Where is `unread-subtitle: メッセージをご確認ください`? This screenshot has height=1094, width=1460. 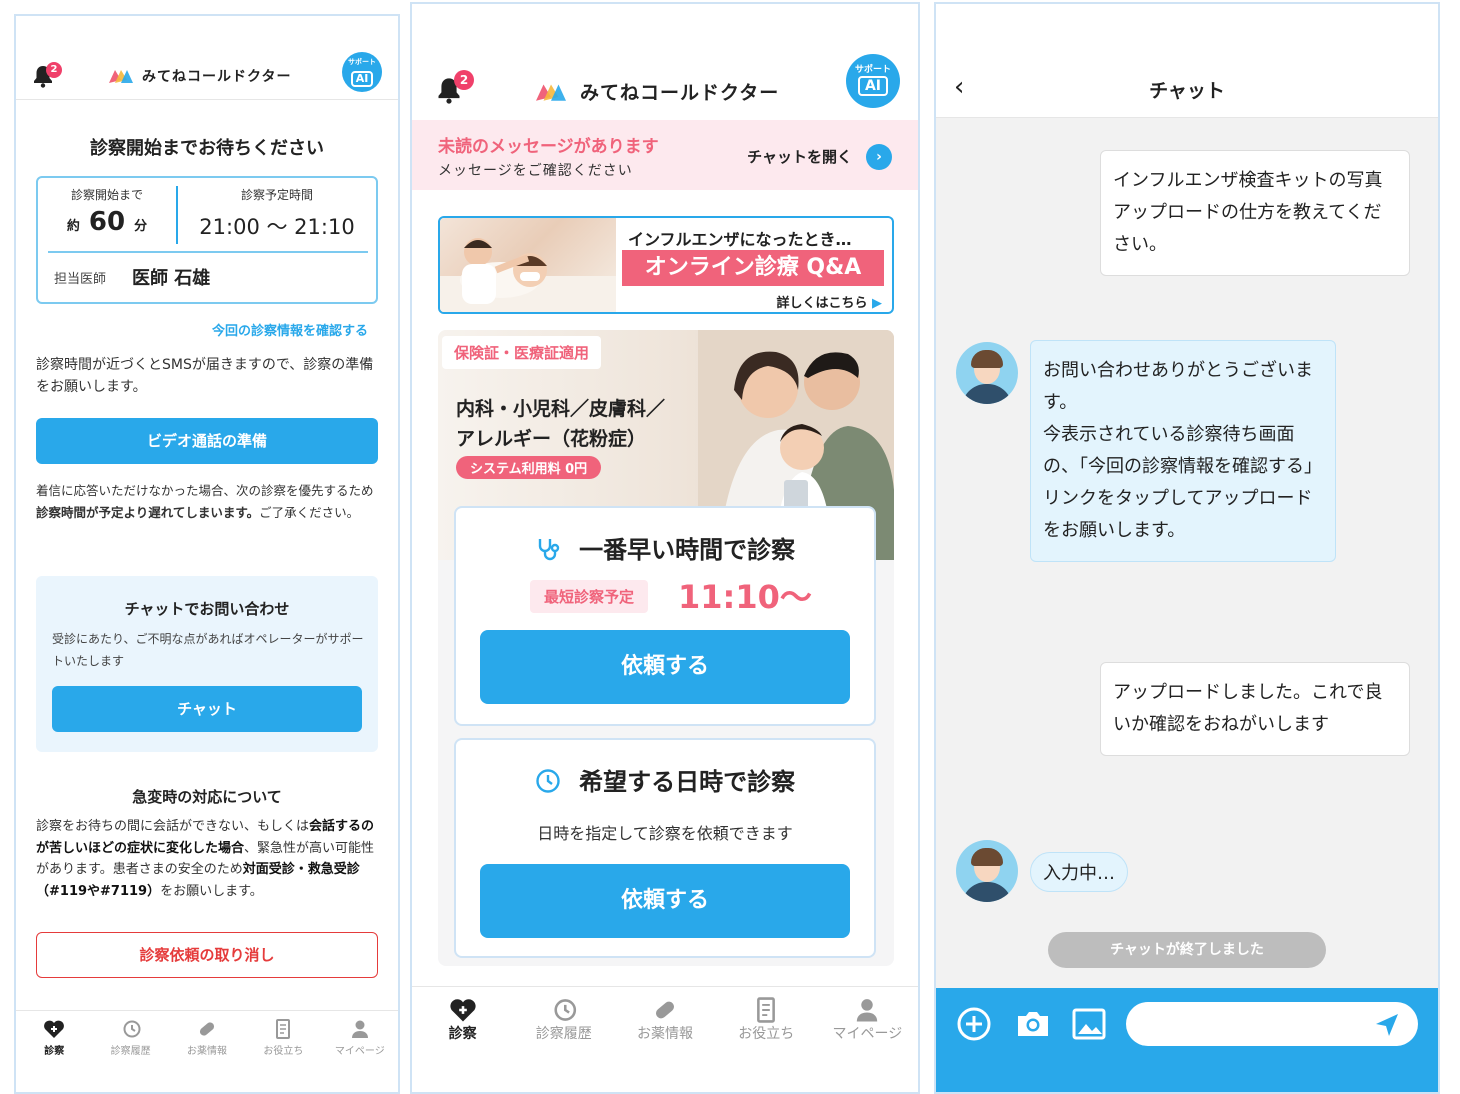 unread-subtitle: メッセージをご確認ください is located at coordinates (535, 171).